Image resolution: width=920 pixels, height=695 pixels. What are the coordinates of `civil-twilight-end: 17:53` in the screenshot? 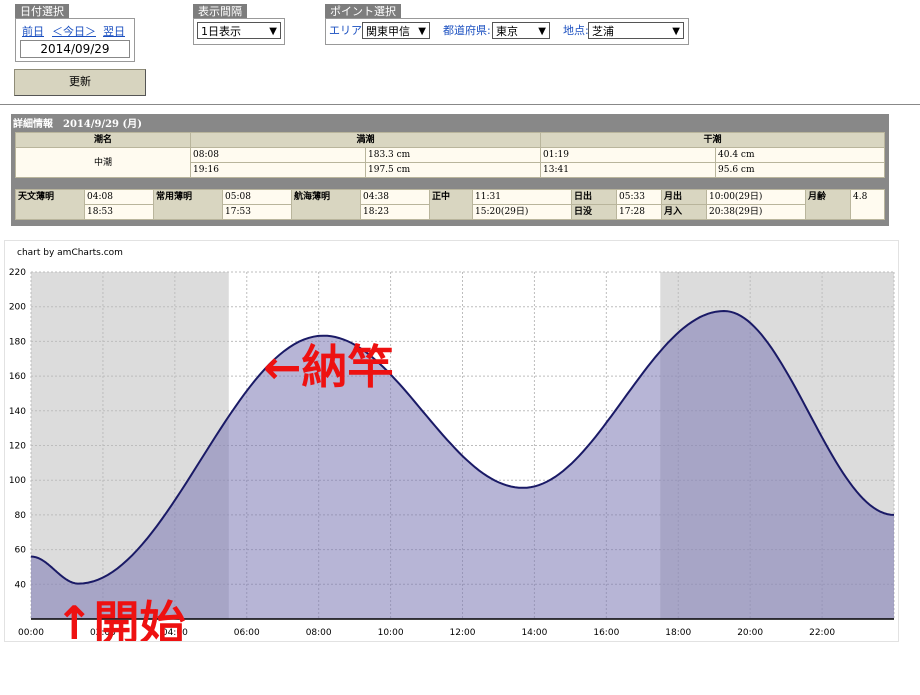 It's located at (257, 212).